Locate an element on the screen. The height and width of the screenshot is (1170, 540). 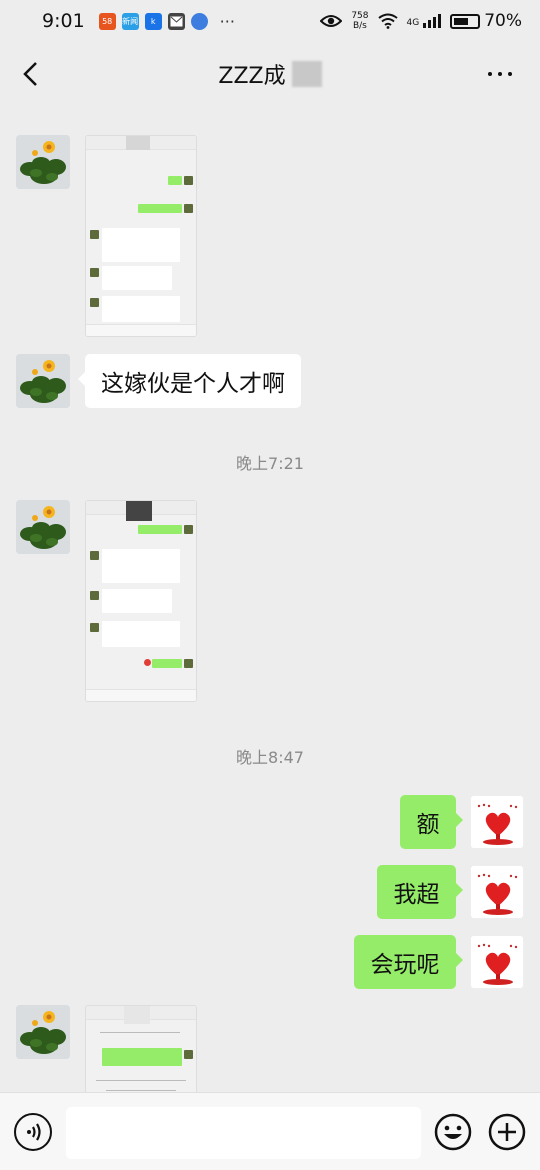
notification-app-icons: 58 新闻 k ··· is located at coordinates (166, 21).